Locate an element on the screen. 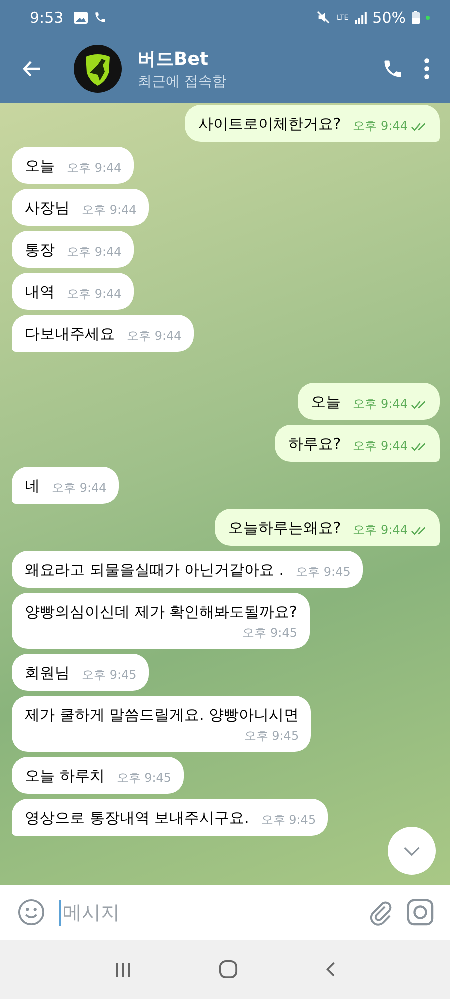 This screenshot has width=450, height=999. mute-icon is located at coordinates (324, 17).